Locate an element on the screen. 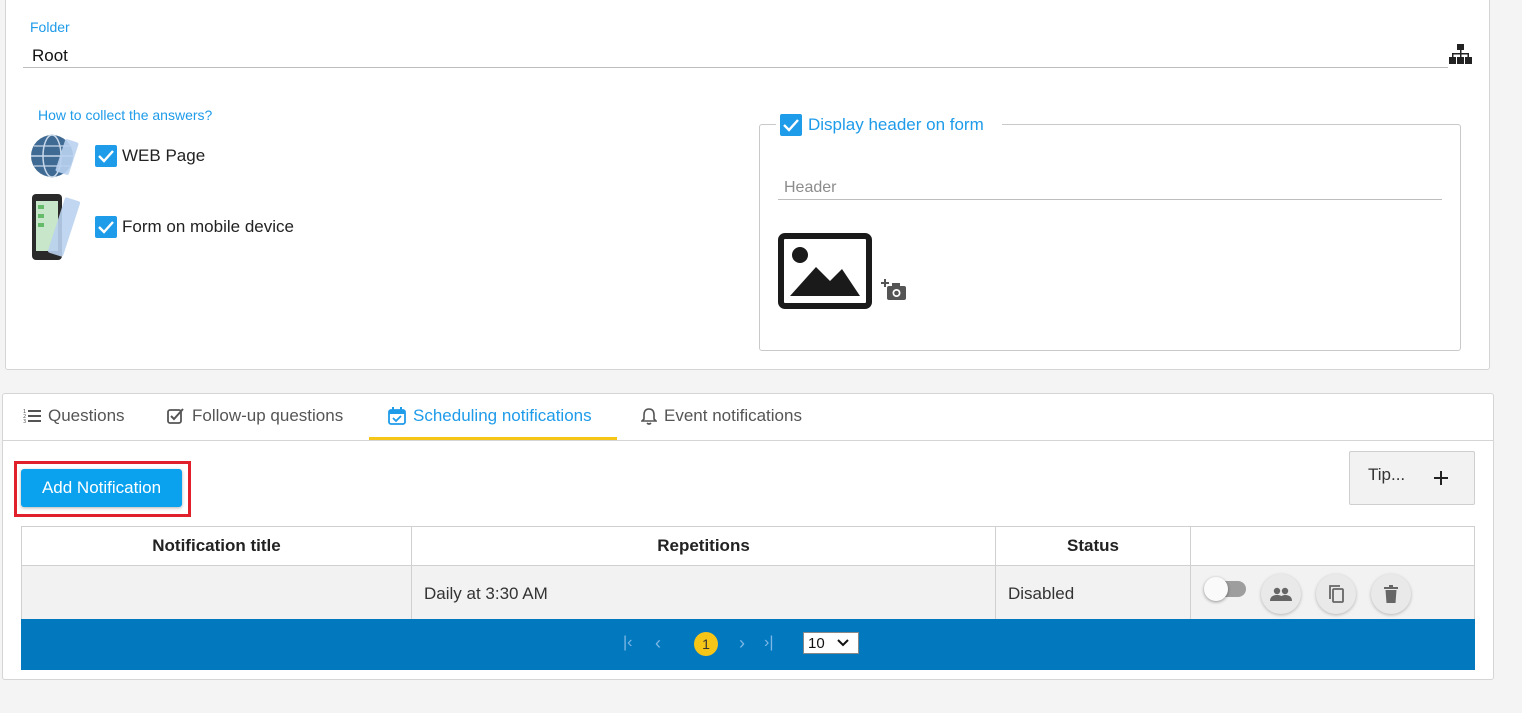 This screenshot has width=1522, height=713. toggle-knob is located at coordinates (1216, 589).